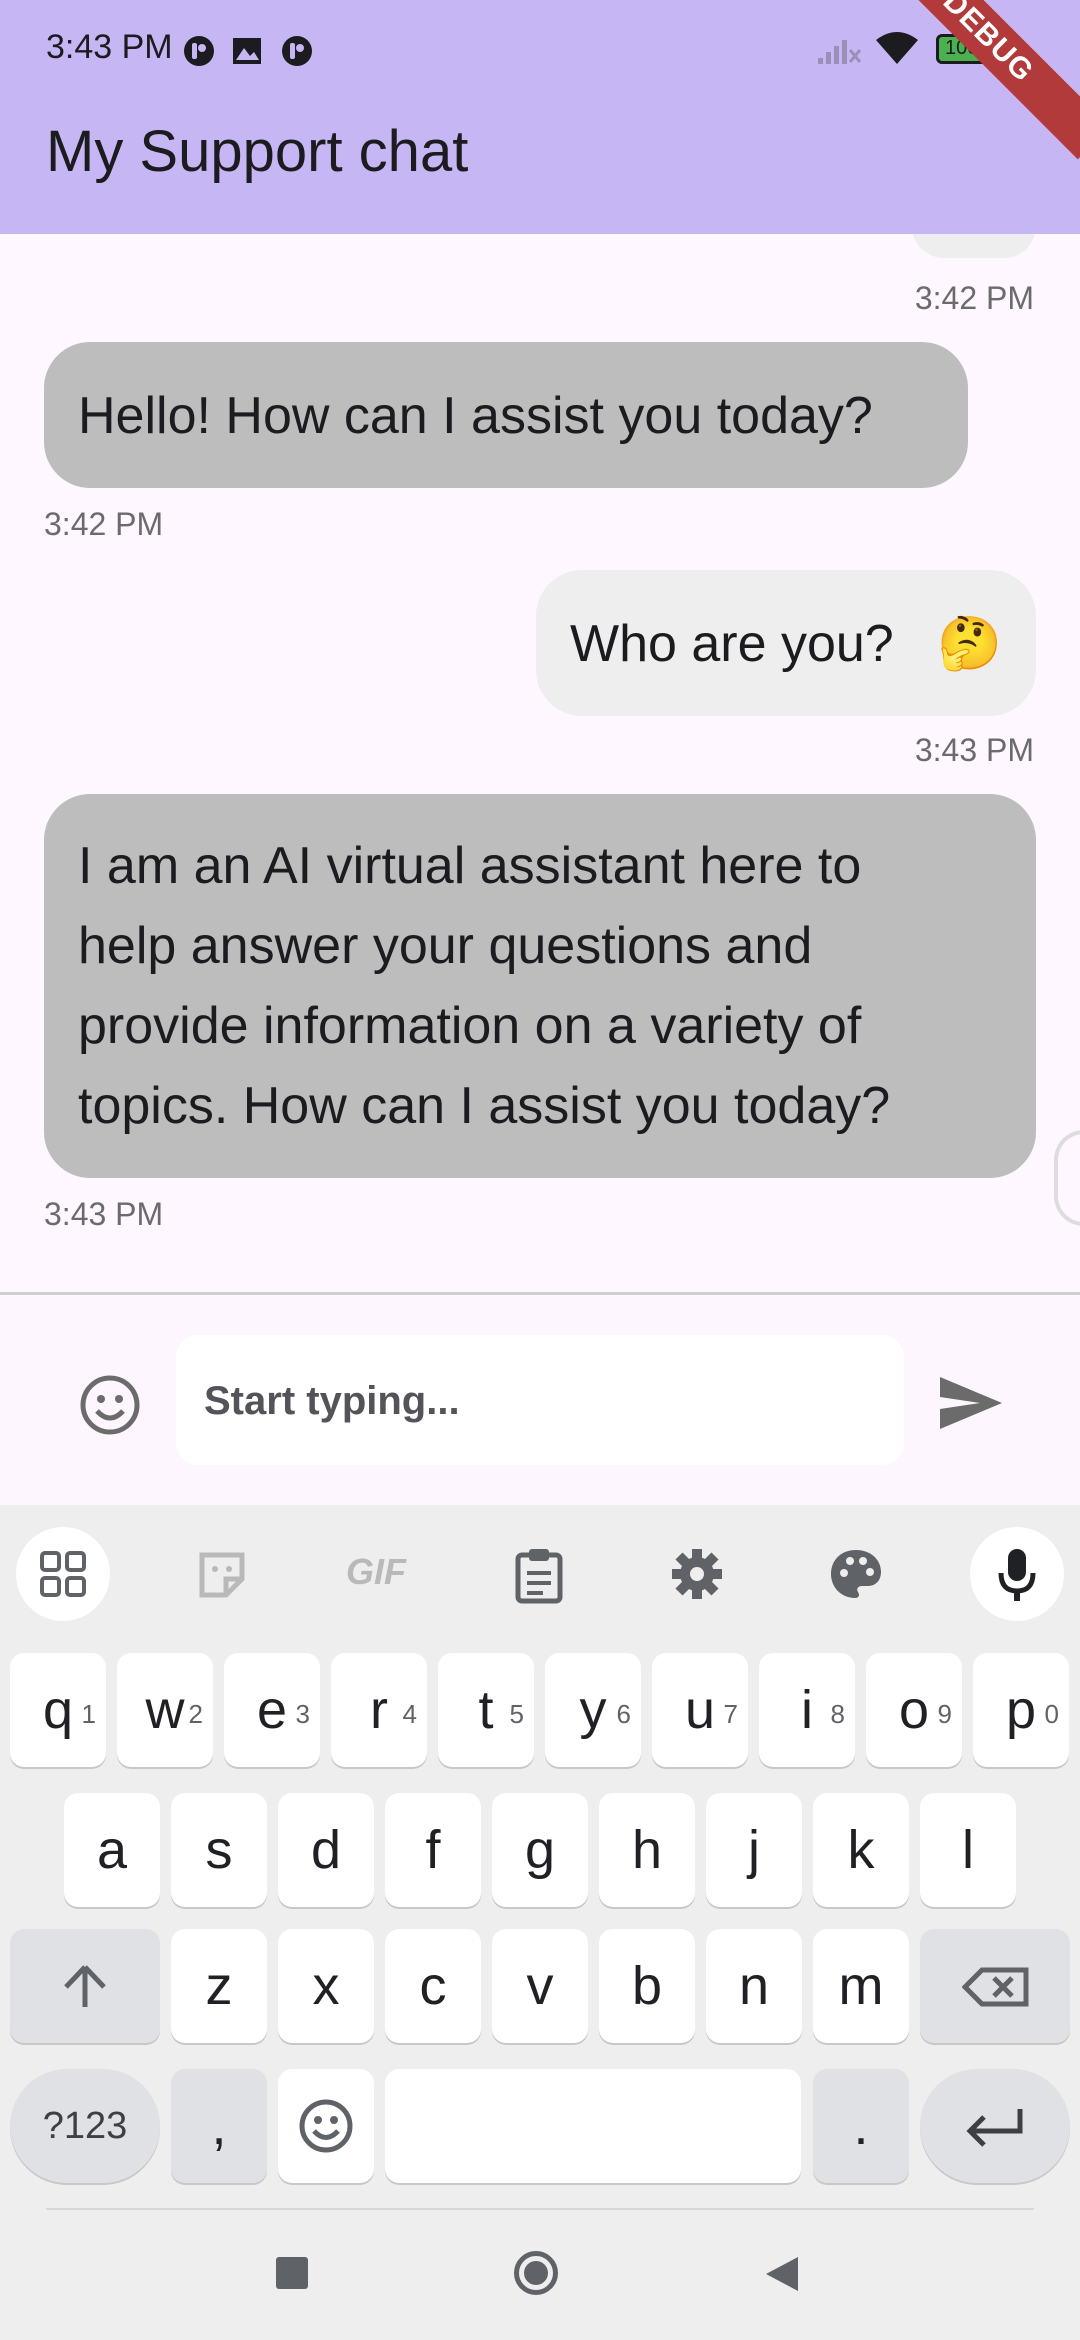 The image size is (1080, 2340). Describe the element at coordinates (85, 2126) in the screenshot. I see `symbols-key: ?123` at that location.